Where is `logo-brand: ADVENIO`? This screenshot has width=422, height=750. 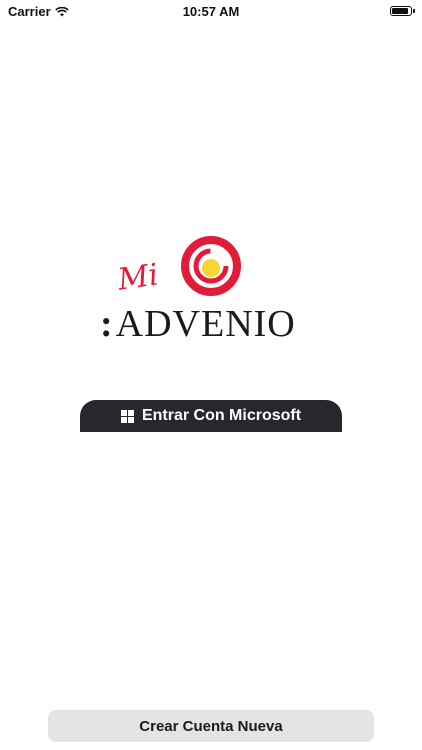
logo-brand: ADVENIO is located at coordinates (205, 324).